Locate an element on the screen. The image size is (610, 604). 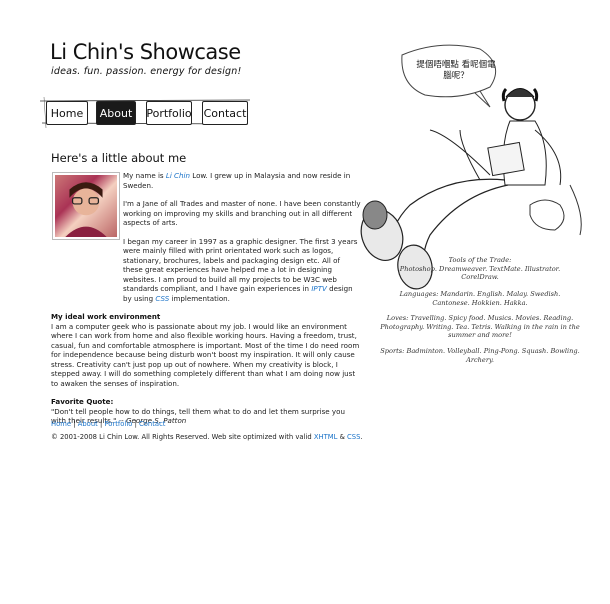
xhtml-link: XHTML is located at coordinates (326, 437).